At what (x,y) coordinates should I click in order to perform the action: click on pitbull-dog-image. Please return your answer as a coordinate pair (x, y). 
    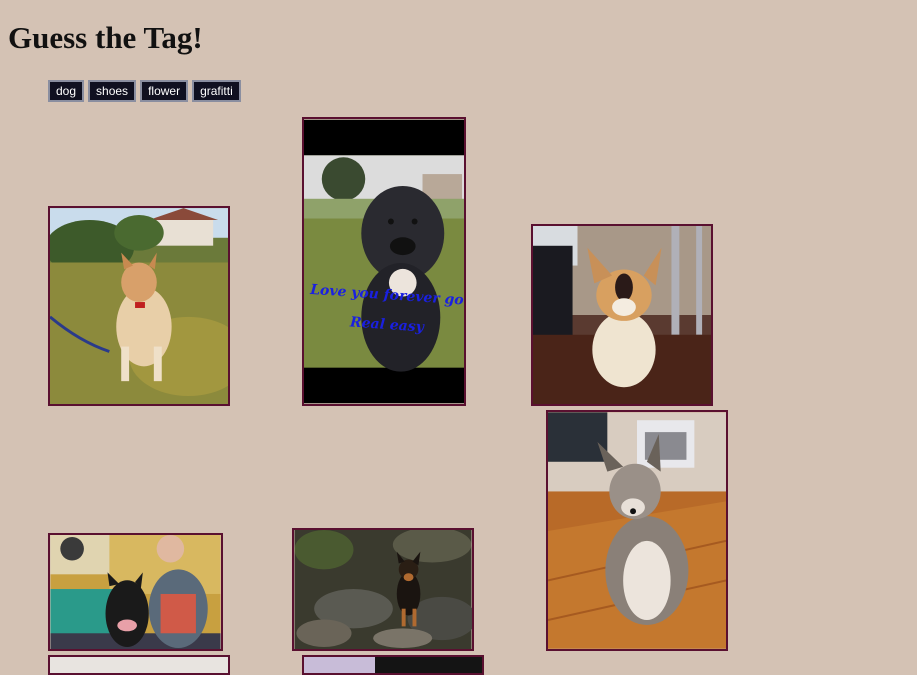
    Looking at the image, I should click on (384, 261).